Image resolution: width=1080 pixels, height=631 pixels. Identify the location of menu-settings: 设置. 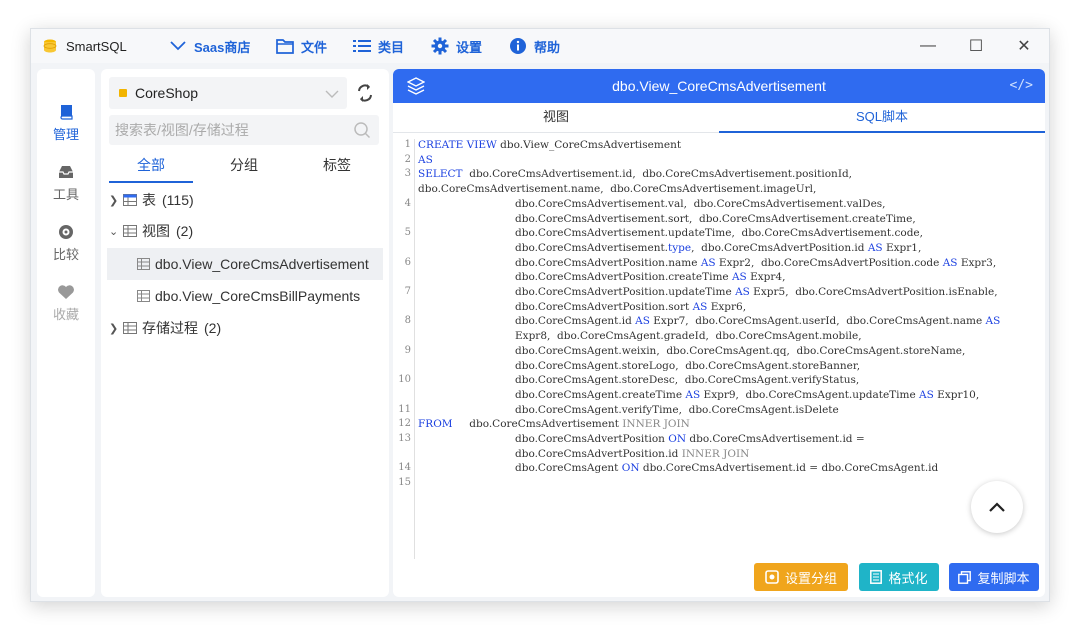
(456, 46).